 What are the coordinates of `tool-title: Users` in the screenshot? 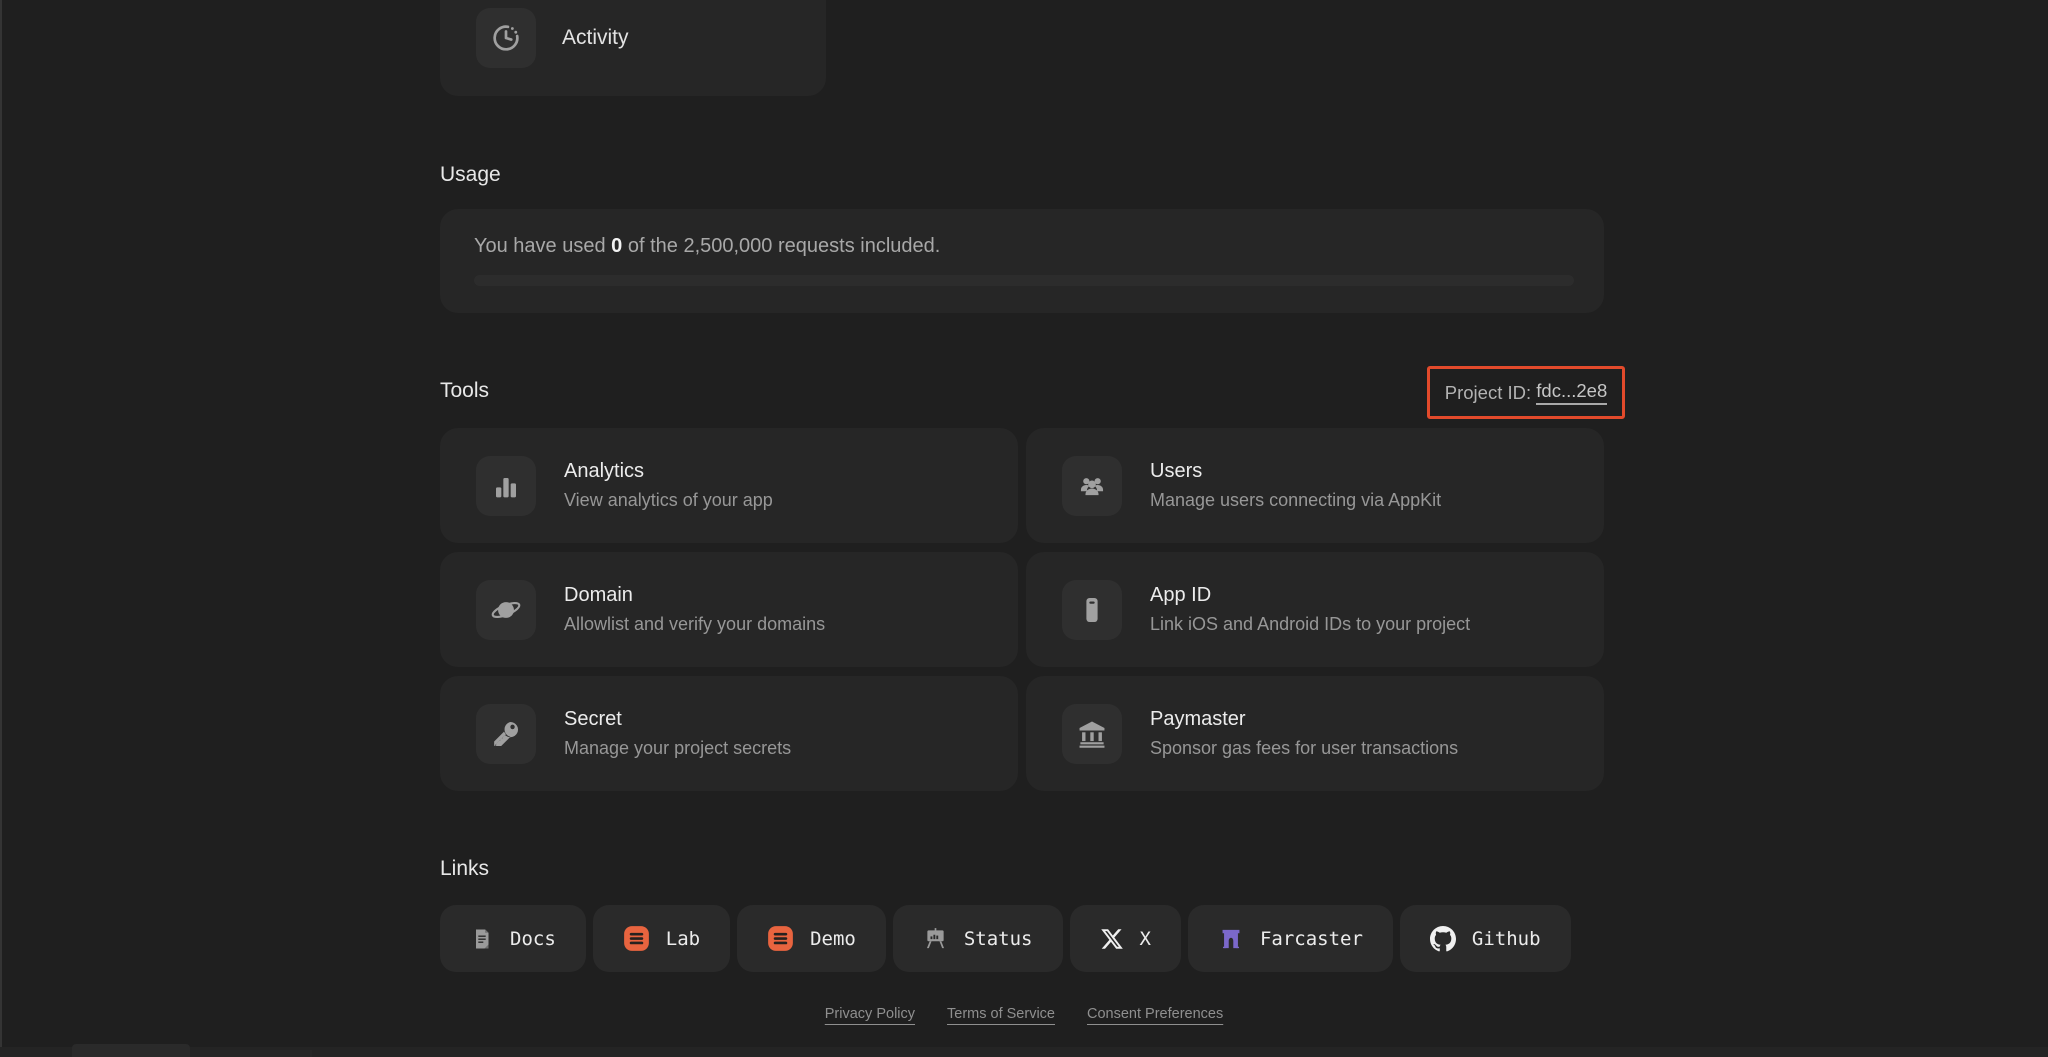 It's located at (1176, 471).